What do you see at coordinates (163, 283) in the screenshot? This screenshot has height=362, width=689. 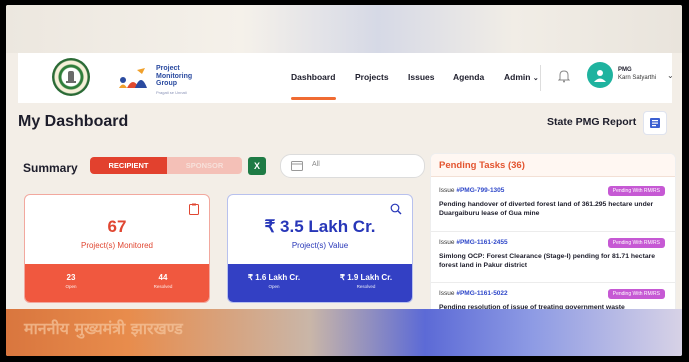 I see `monitored-resolved: 44 Resolved` at bounding box center [163, 283].